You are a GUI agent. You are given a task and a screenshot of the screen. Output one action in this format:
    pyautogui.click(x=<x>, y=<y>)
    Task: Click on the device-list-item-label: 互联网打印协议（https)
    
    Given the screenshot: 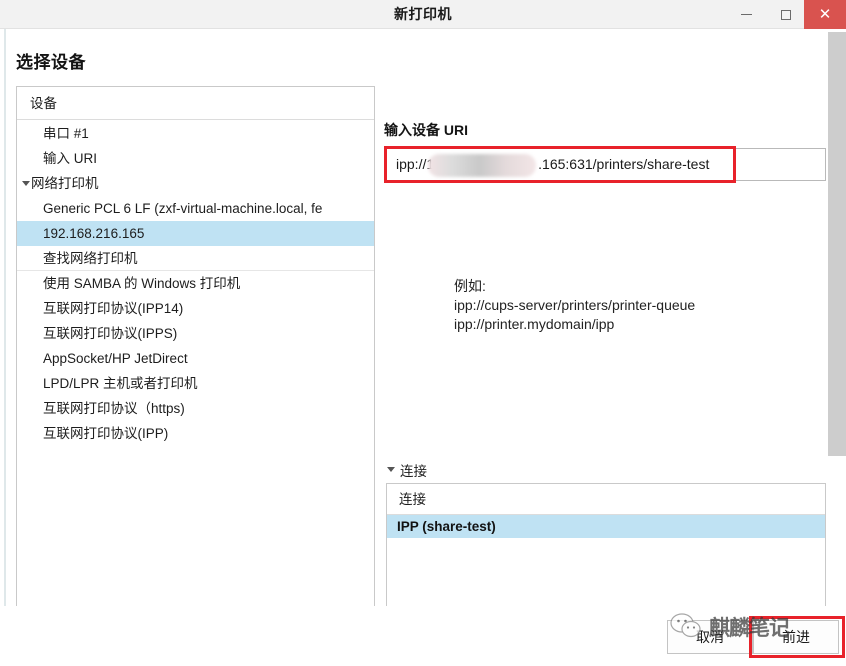 What is the action you would take?
    pyautogui.click(x=114, y=408)
    